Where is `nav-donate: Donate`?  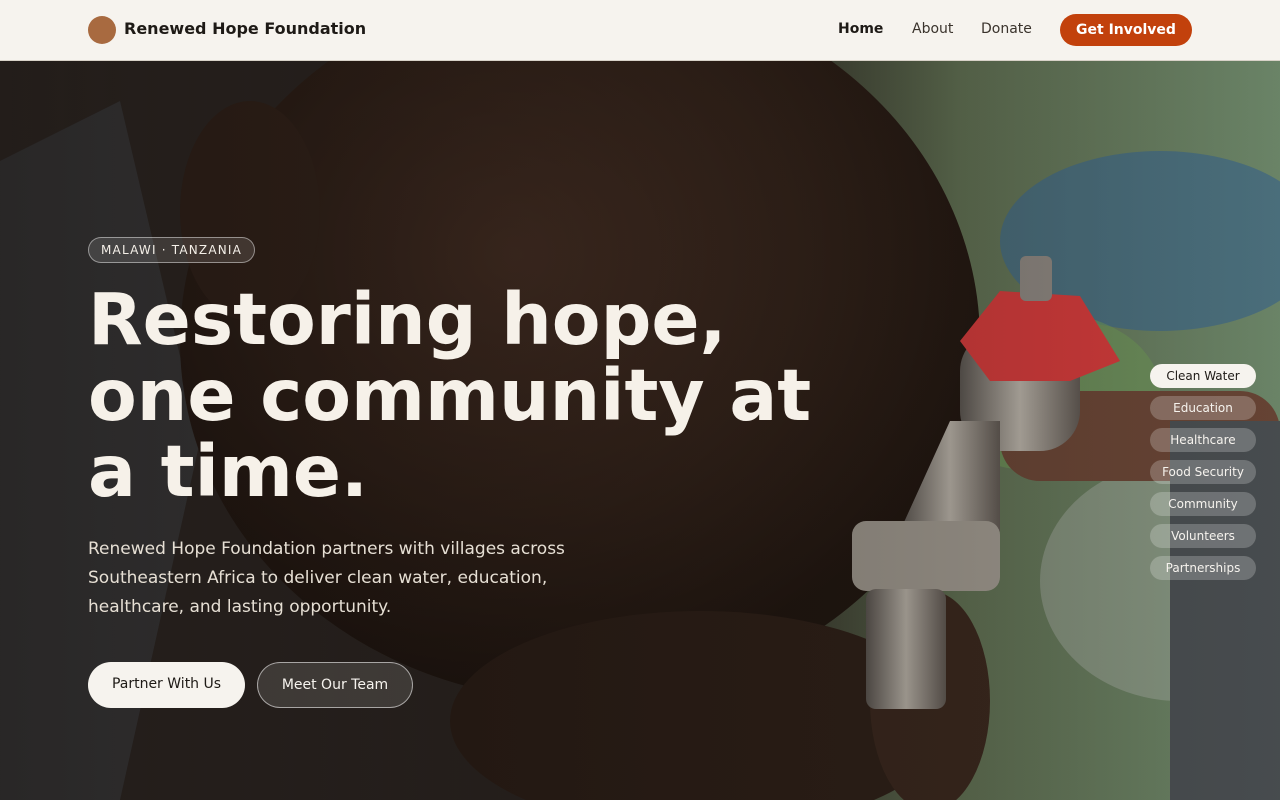
nav-donate: Donate is located at coordinates (1006, 29).